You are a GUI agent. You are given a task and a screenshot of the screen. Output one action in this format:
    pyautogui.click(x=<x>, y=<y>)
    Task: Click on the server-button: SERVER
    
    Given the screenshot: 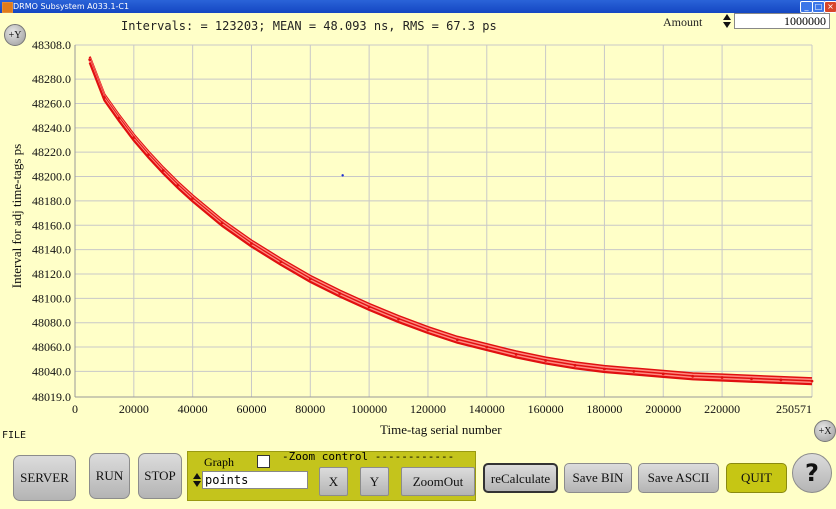 What is the action you would take?
    pyautogui.click(x=44, y=478)
    